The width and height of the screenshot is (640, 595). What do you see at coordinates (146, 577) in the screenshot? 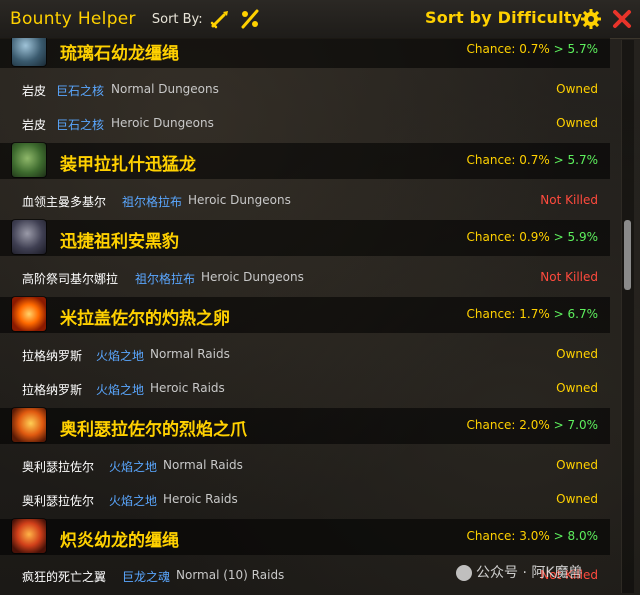
I see `zone-name: 巨龙之魂` at bounding box center [146, 577].